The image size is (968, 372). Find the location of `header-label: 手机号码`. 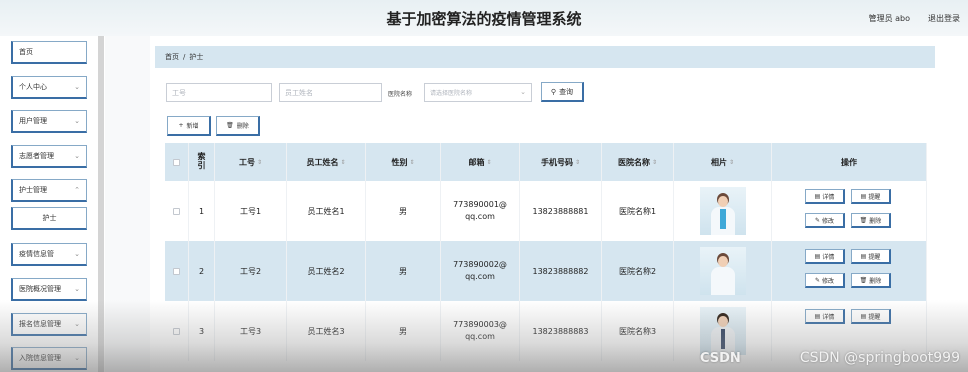

header-label: 手机号码 is located at coordinates (556, 162).